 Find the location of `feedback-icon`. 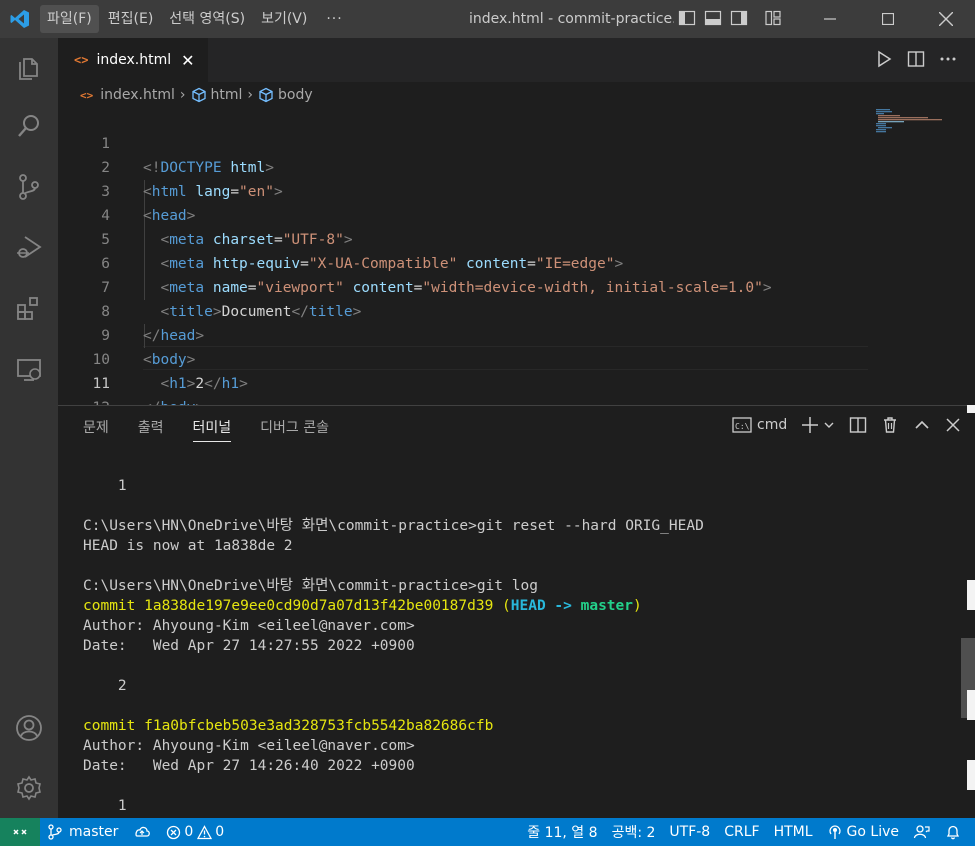

feedback-icon is located at coordinates (922, 832).